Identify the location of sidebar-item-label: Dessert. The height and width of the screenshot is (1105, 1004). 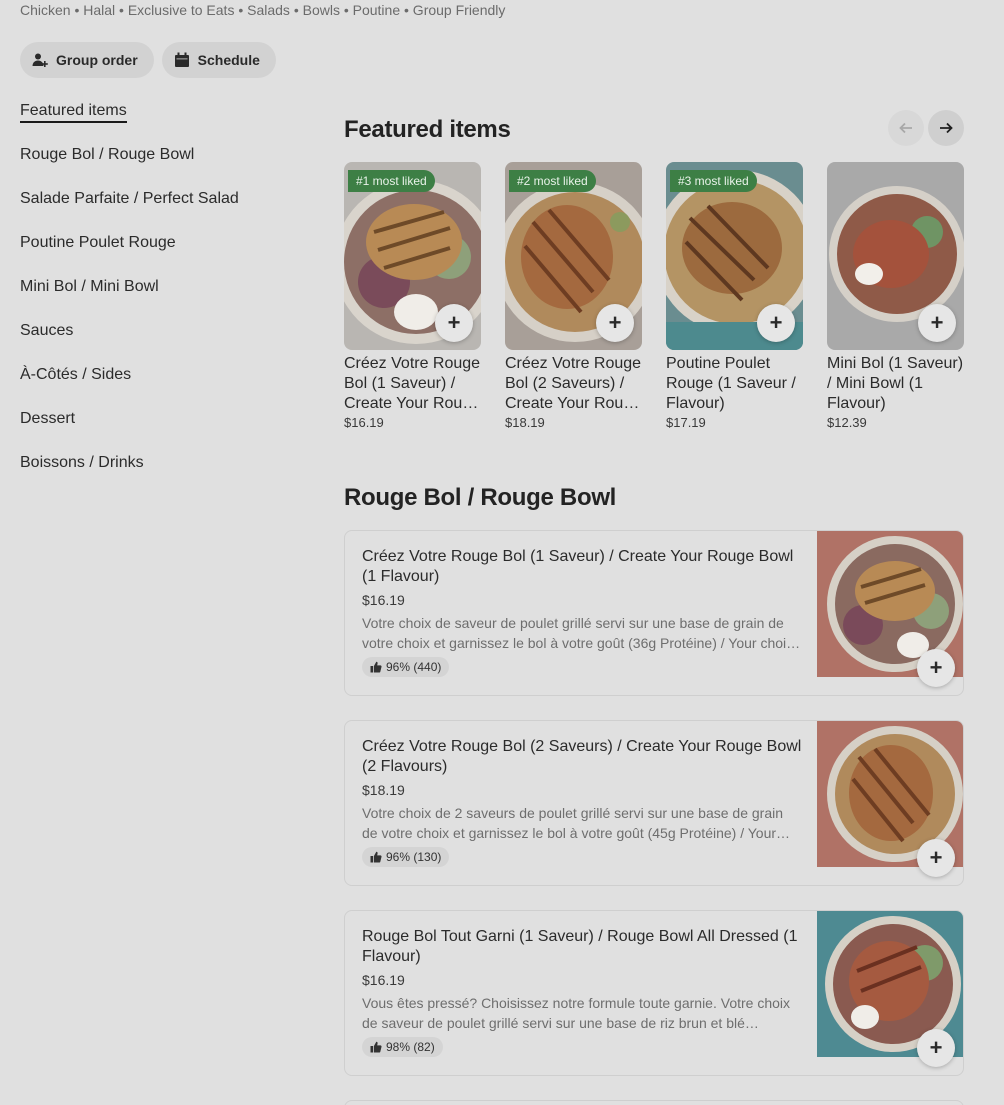
(48, 418).